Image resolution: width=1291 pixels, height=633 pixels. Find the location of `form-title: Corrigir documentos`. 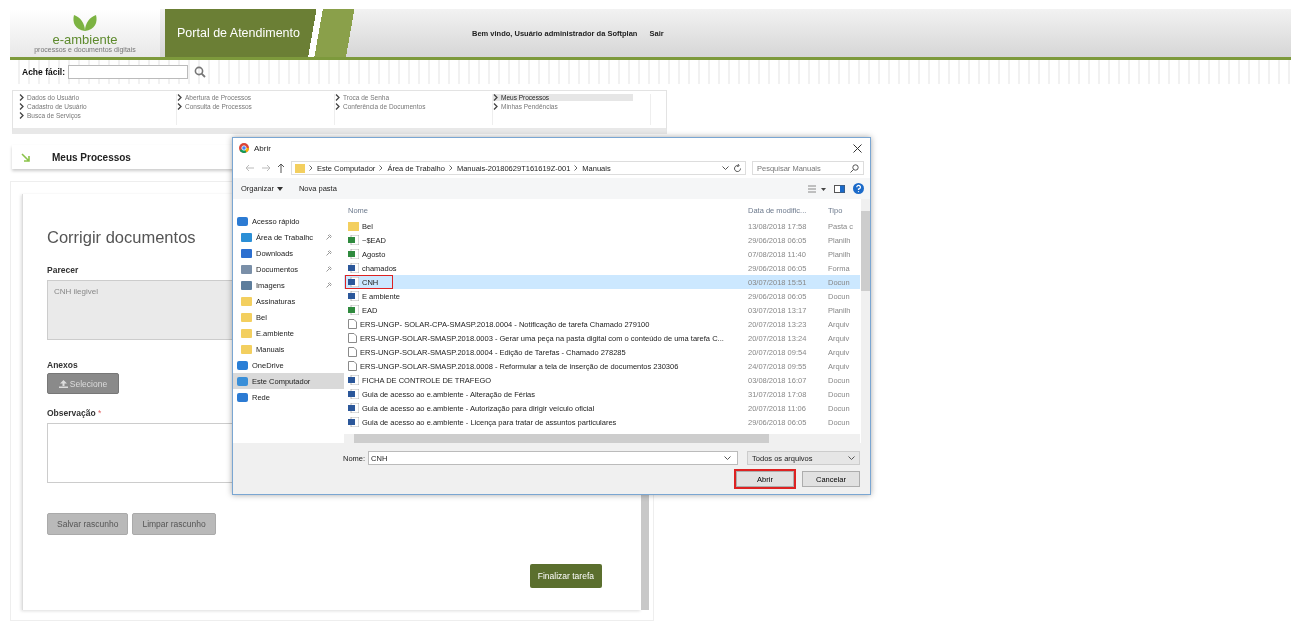

form-title: Corrigir documentos is located at coordinates (121, 237).